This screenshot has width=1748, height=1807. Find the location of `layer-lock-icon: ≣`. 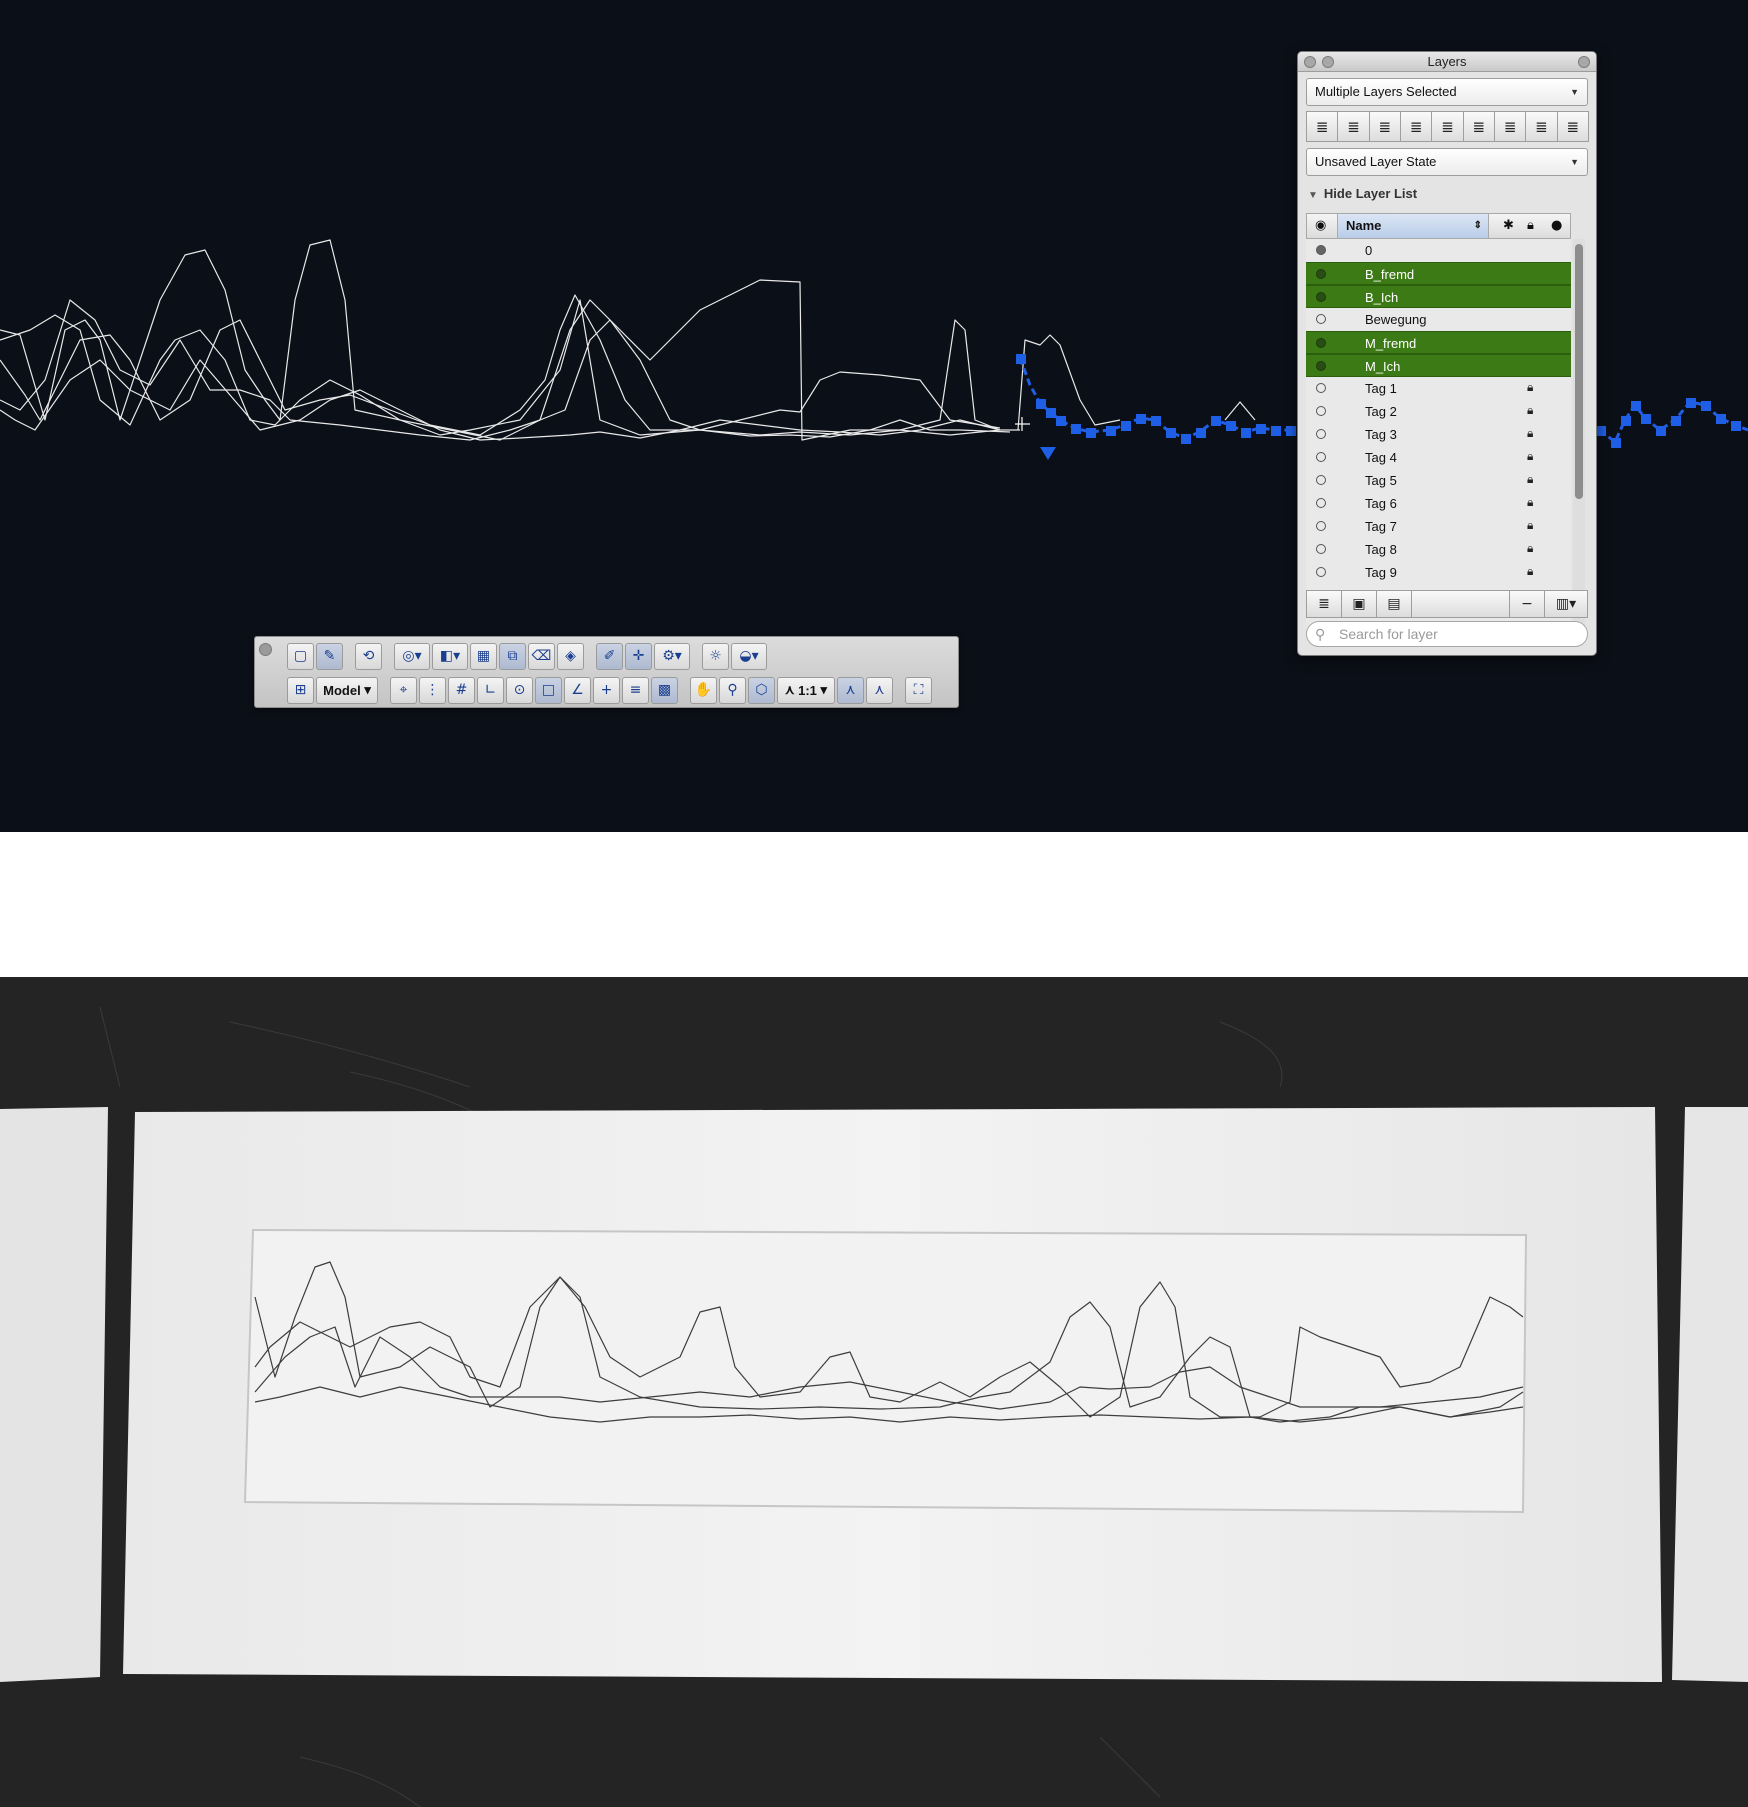

layer-lock-icon: ≣ is located at coordinates (1541, 126).